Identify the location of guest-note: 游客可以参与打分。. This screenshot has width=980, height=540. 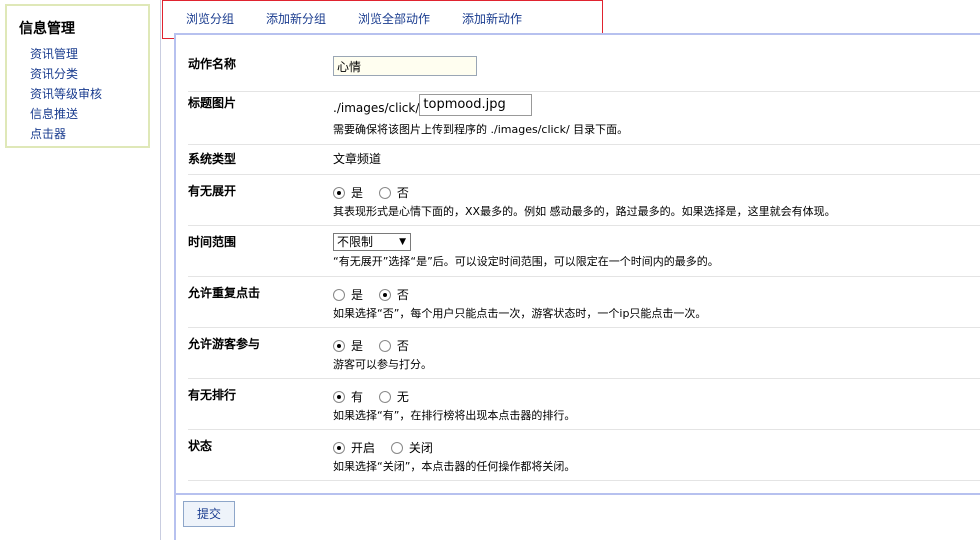
(382, 364).